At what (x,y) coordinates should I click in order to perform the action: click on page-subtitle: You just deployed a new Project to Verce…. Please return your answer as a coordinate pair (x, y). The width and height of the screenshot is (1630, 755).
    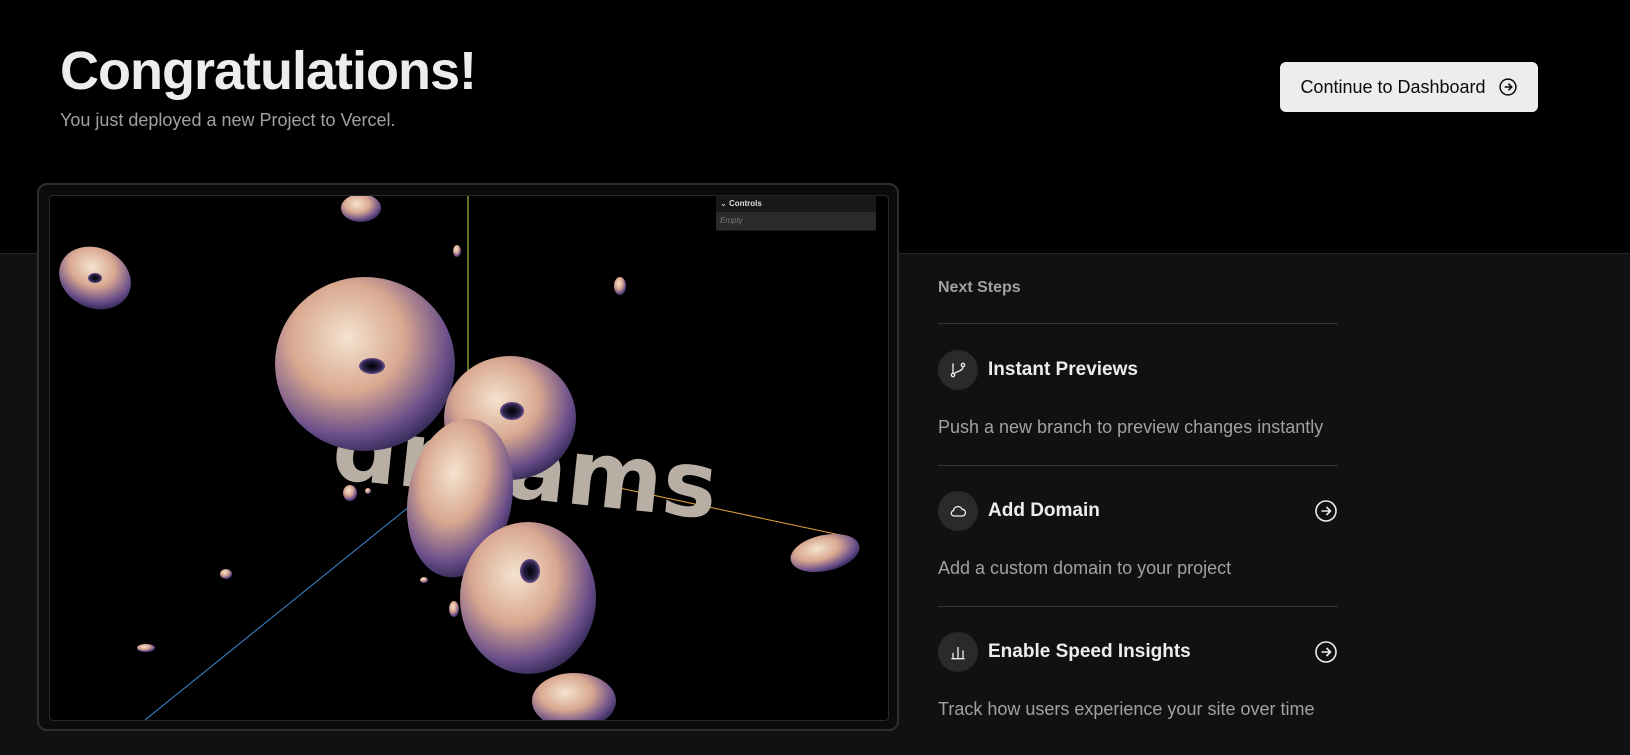
    Looking at the image, I should click on (228, 120).